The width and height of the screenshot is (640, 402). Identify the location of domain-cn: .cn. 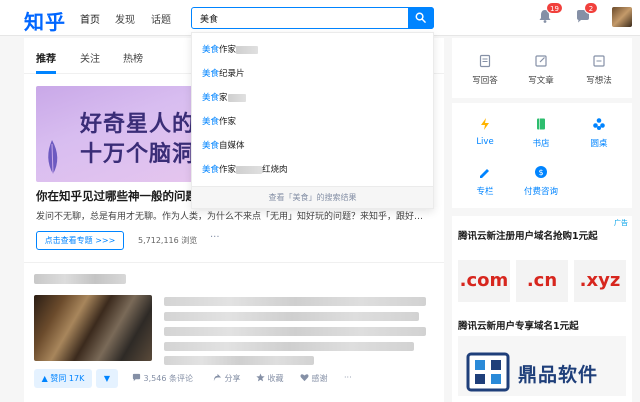
(542, 281).